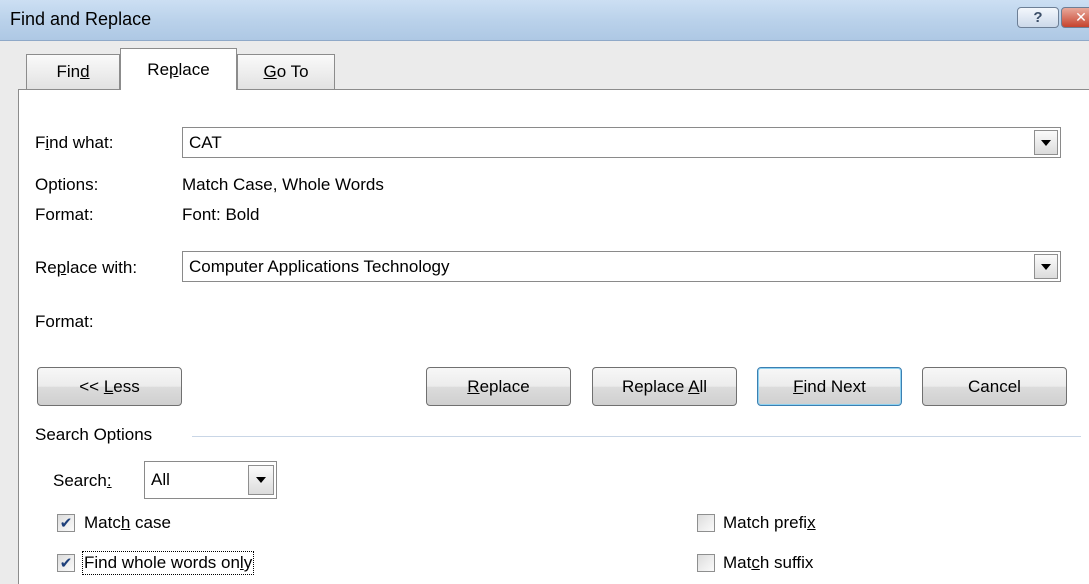 The image size is (1089, 584). I want to click on whole-words-label-text: Find whole words only, so click(168, 562).